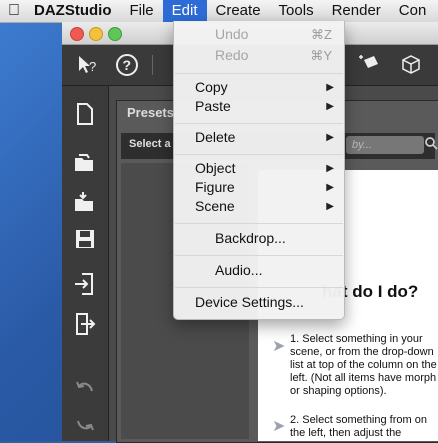 This screenshot has width=438, height=443. I want to click on menu-item-label: Redo, so click(232, 55).